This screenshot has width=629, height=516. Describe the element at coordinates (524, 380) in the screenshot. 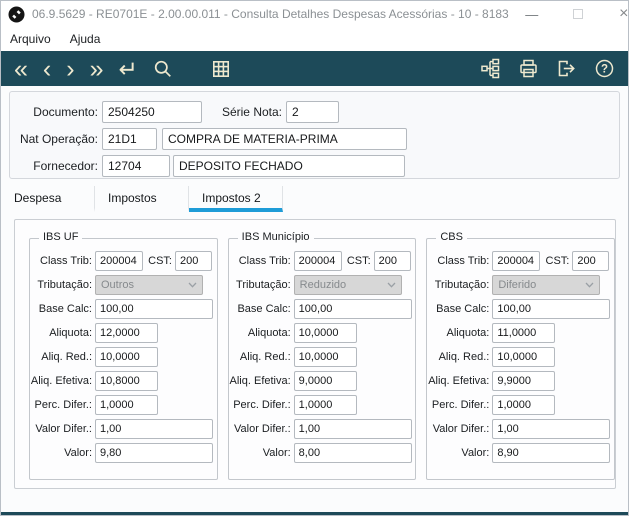

I see `cbs-aliq-efetiva-field` at that location.